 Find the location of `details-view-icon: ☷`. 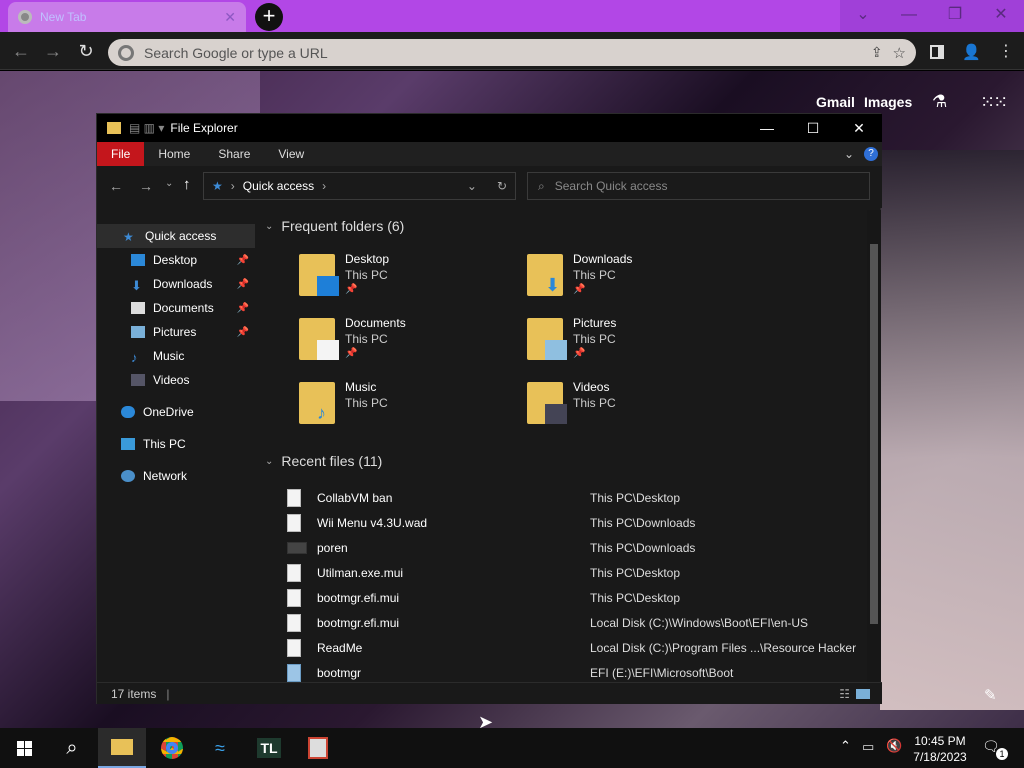

details-view-icon: ☷ is located at coordinates (844, 694).